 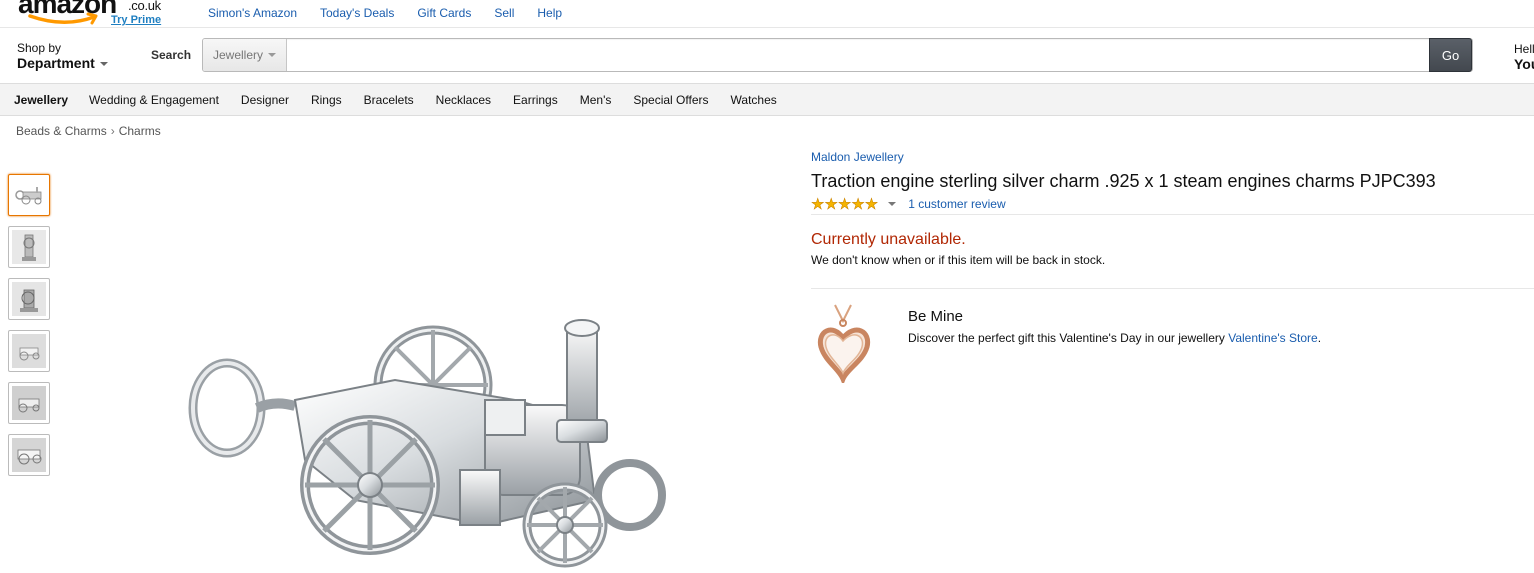 I want to click on star-rating-icon: ★★★★★, so click(x=845, y=204).